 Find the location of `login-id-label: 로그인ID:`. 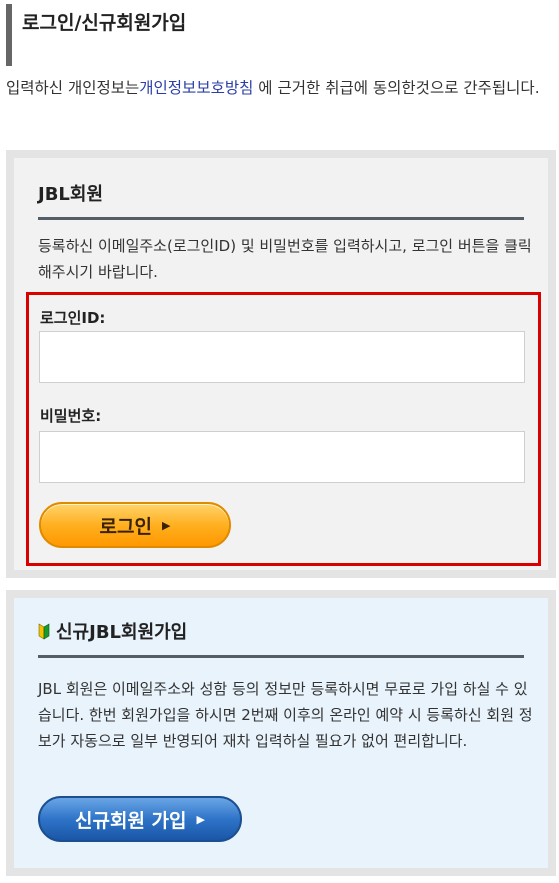

login-id-label: 로그인ID: is located at coordinates (73, 318).